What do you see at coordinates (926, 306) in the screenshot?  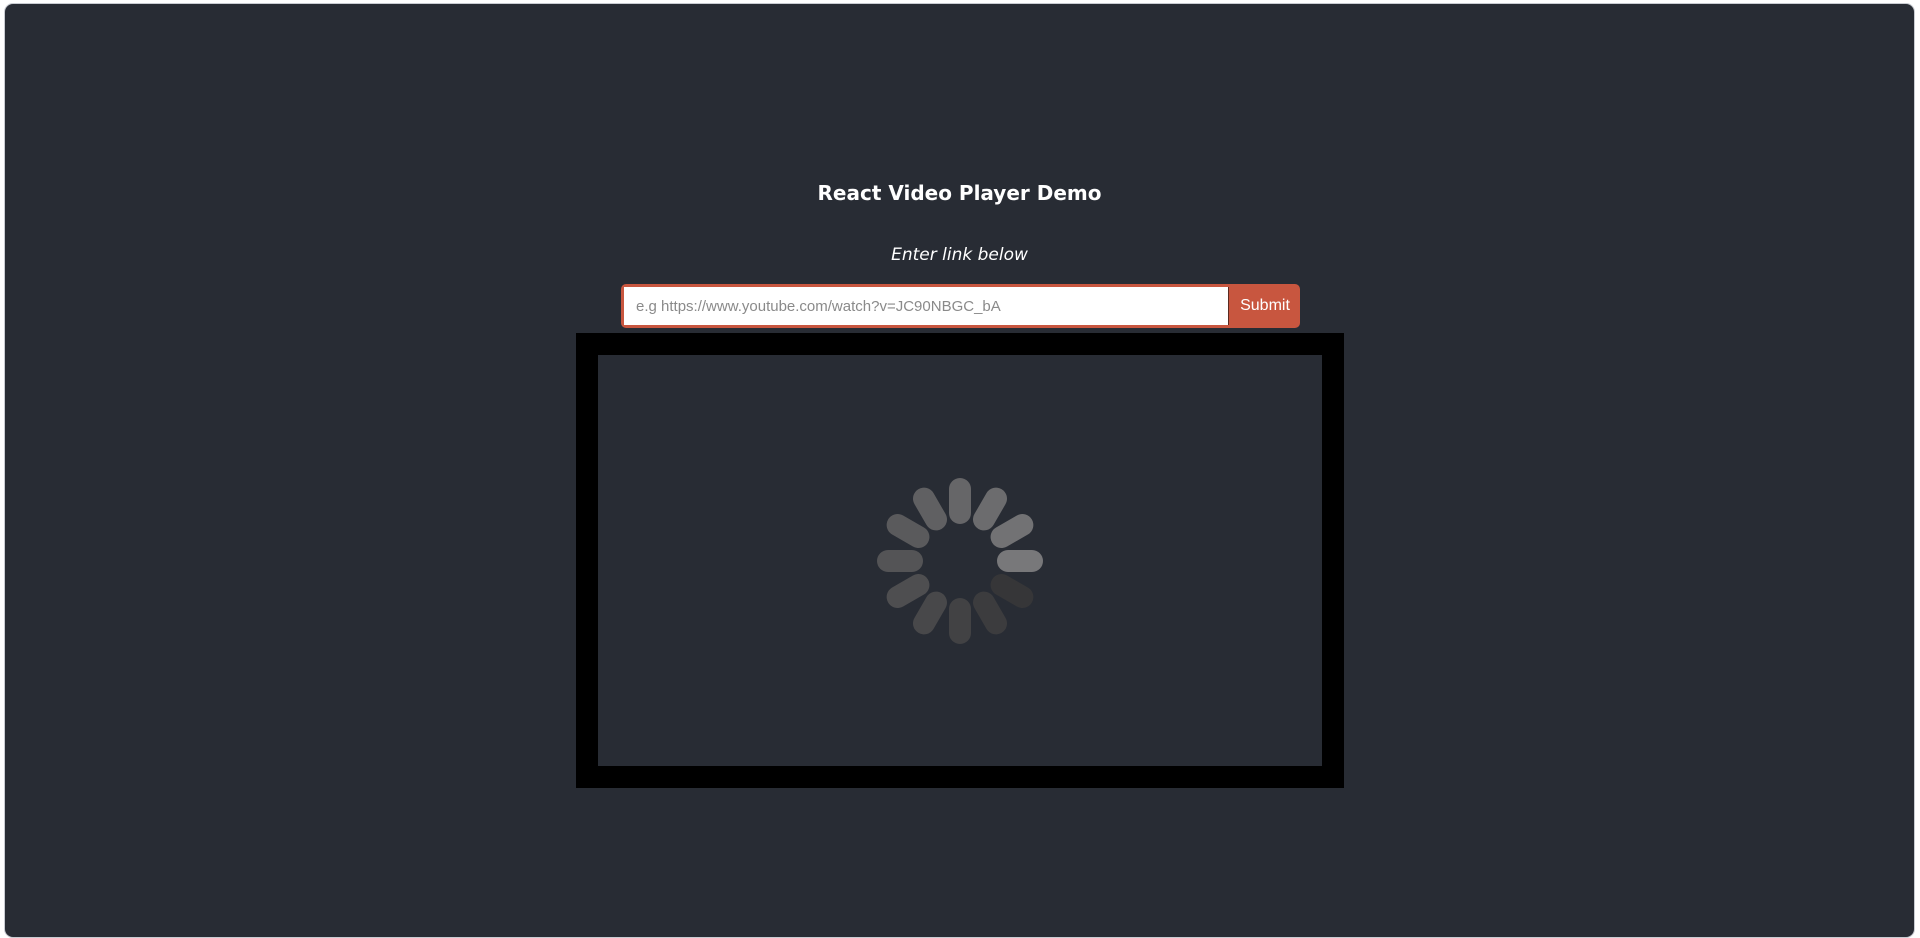 I see `video-url-input` at bounding box center [926, 306].